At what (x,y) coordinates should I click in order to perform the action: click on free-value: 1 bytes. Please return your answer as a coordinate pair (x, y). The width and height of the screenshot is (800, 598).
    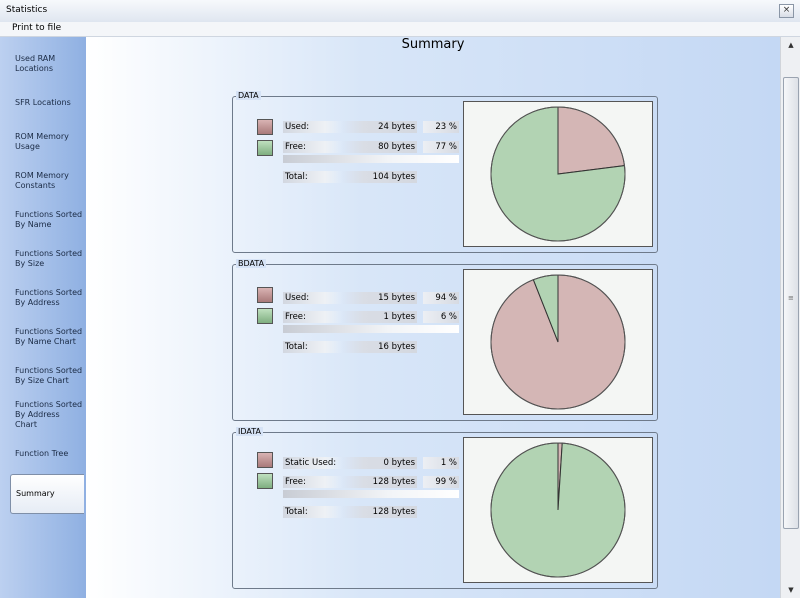
    Looking at the image, I should click on (379, 317).